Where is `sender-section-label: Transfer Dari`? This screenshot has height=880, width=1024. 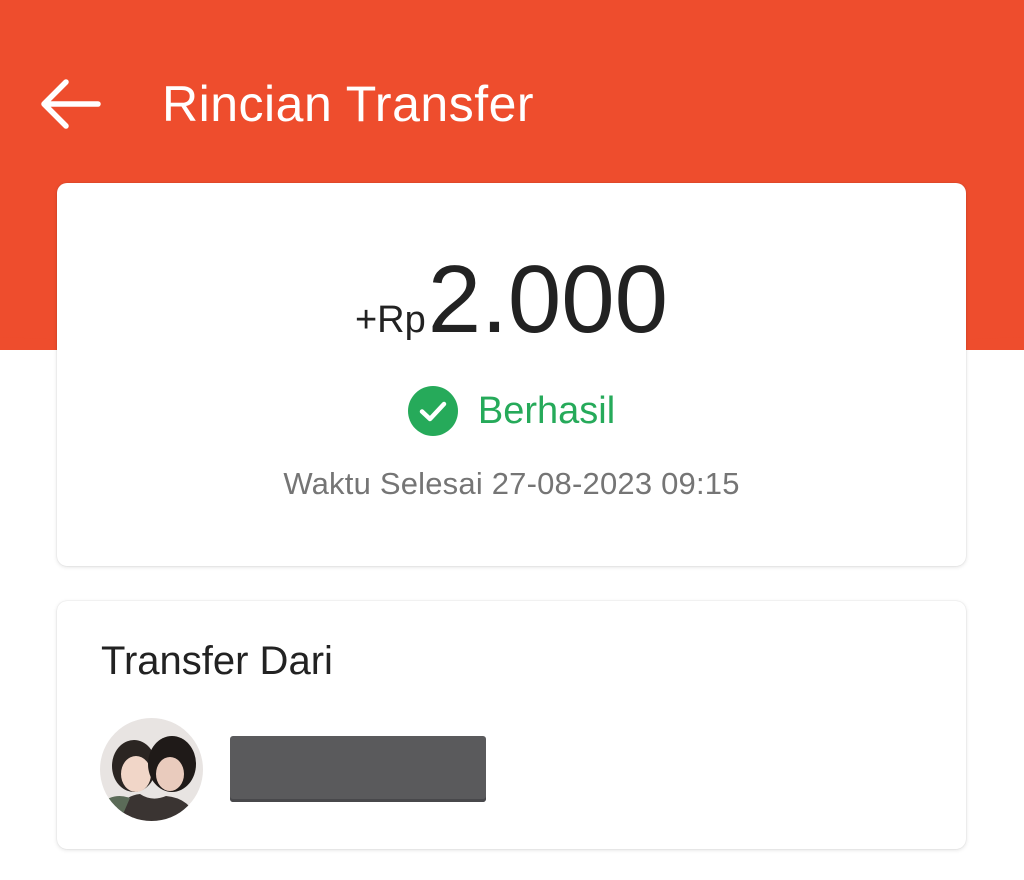
sender-section-label: Transfer Dari is located at coordinates (217, 661).